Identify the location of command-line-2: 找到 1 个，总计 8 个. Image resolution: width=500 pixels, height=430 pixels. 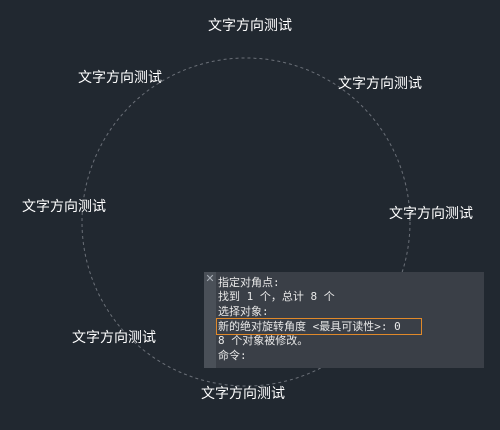
(276, 296).